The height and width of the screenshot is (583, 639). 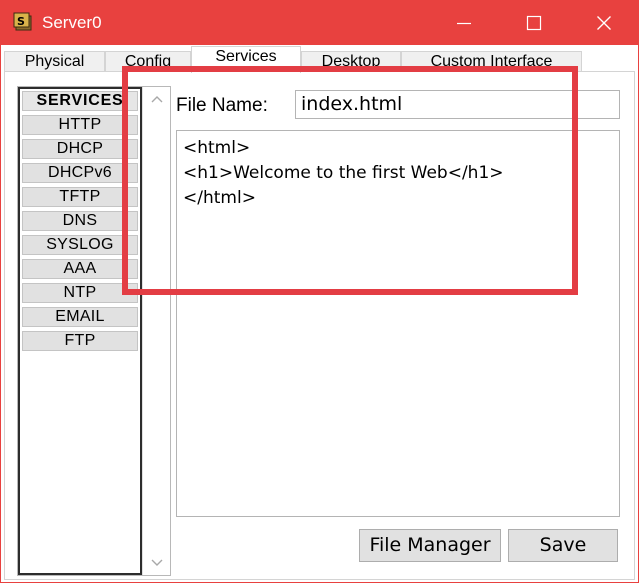 I want to click on tab-physical: Physical, so click(x=54, y=62).